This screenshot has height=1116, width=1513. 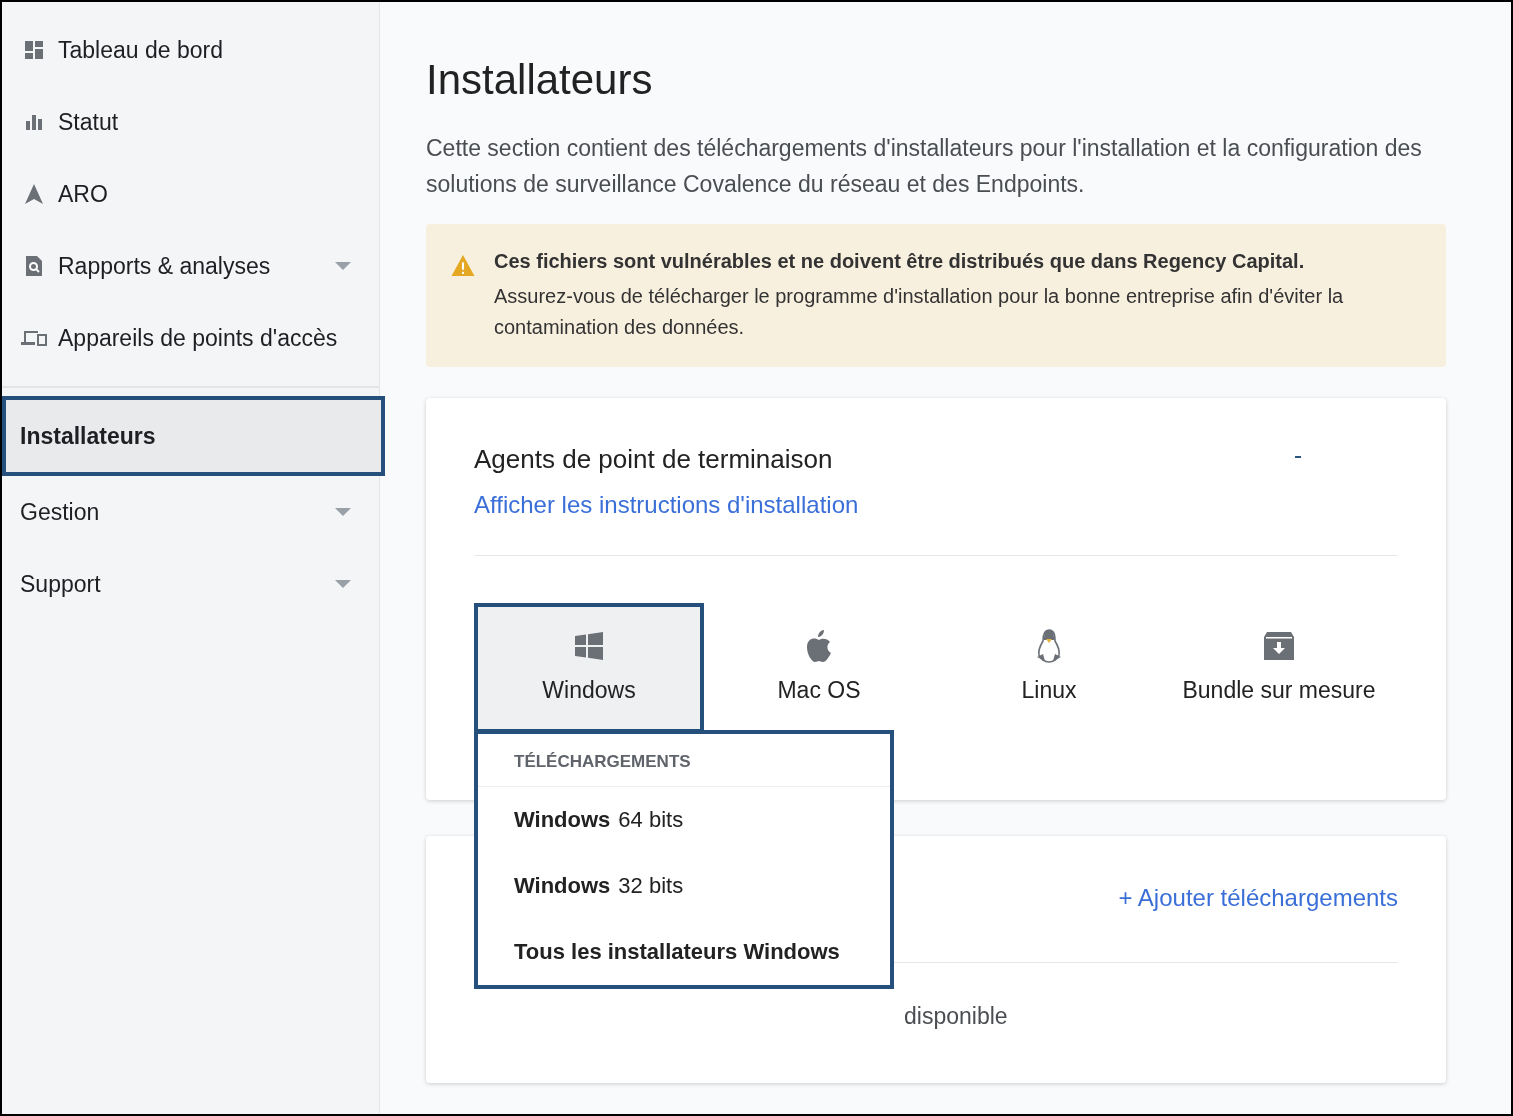 What do you see at coordinates (1049, 646) in the screenshot?
I see `penguin-icon` at bounding box center [1049, 646].